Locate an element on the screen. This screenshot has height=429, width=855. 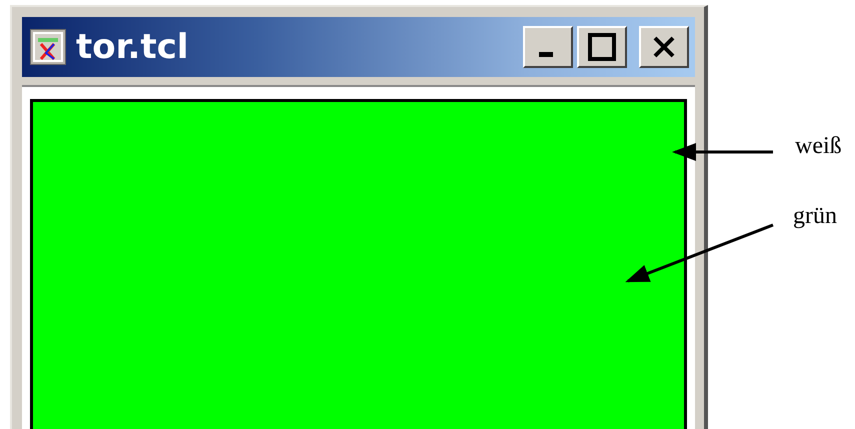
close-button is located at coordinates (664, 47).